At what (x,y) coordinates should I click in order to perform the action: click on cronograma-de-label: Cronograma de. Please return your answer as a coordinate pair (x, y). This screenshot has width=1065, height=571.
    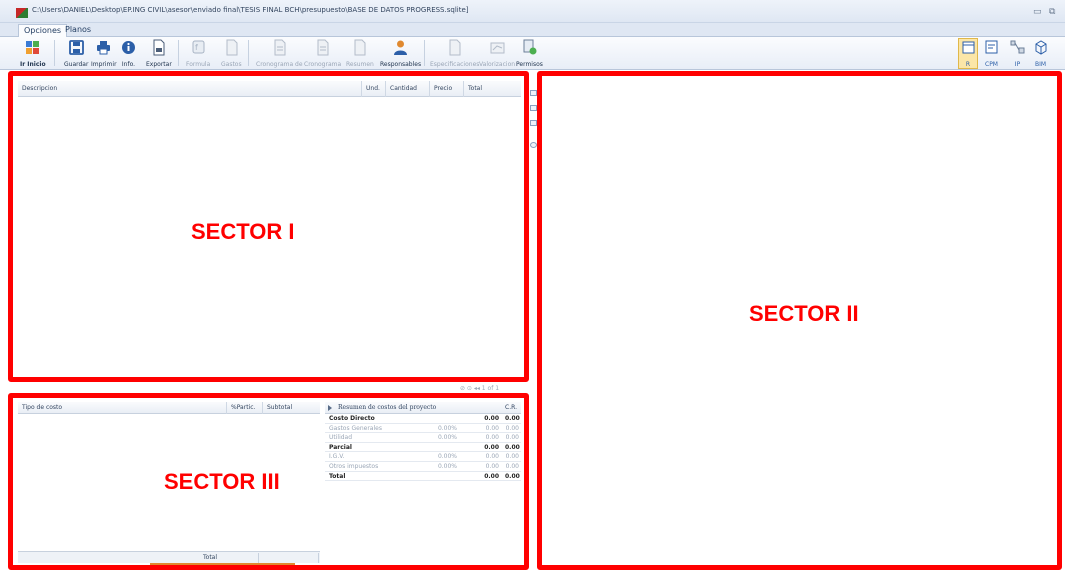
    Looking at the image, I should click on (279, 64).